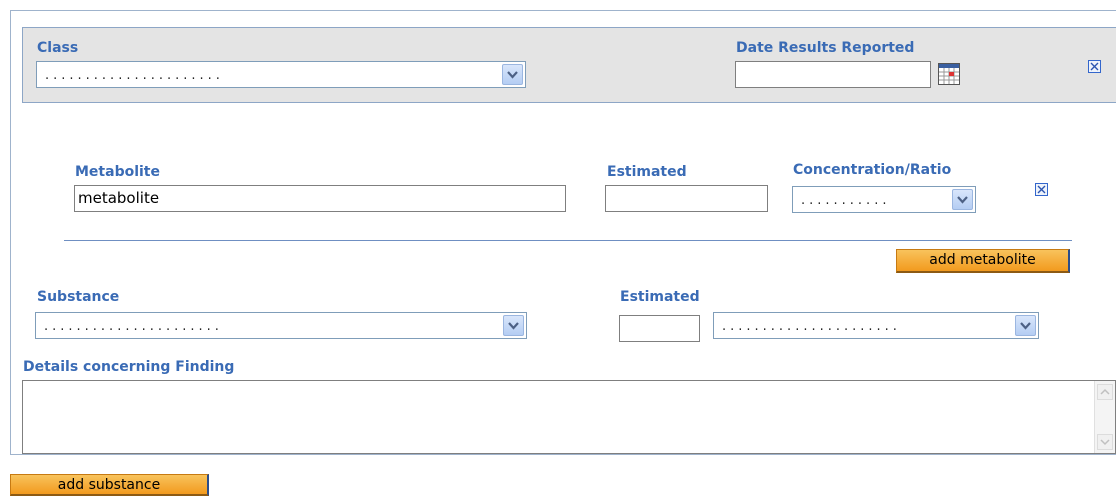  I want to click on date-results-input, so click(833, 74).